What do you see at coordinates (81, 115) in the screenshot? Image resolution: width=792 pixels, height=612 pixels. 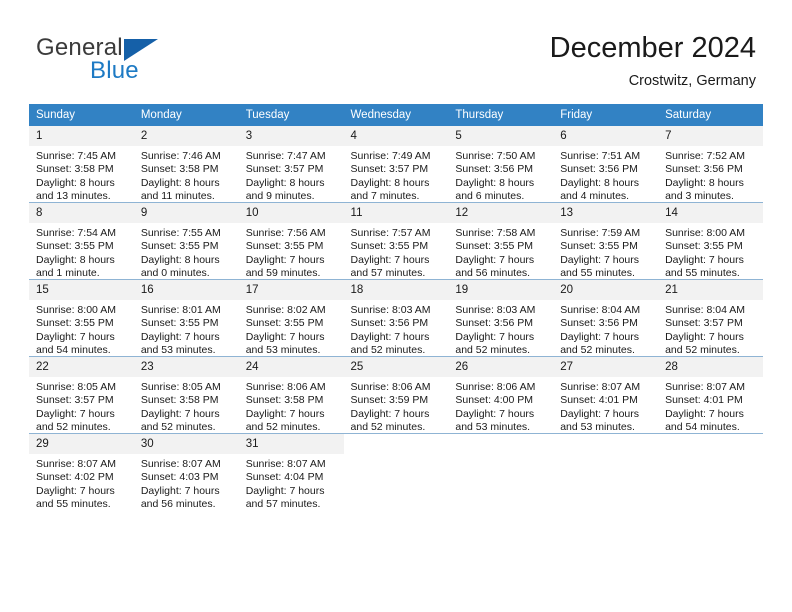 I see `weekday-header-sunday: Sunday` at bounding box center [81, 115].